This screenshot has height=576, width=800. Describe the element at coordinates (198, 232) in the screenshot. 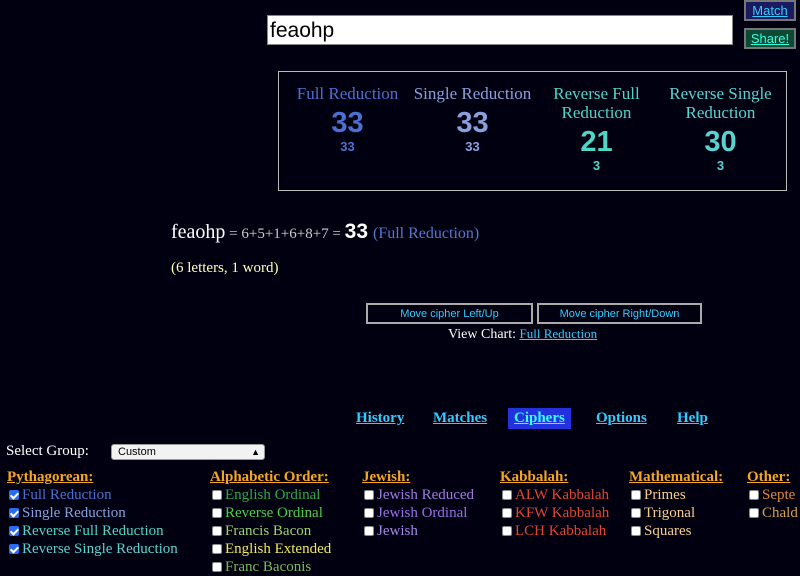

I see `equation-word: feaohp` at that location.